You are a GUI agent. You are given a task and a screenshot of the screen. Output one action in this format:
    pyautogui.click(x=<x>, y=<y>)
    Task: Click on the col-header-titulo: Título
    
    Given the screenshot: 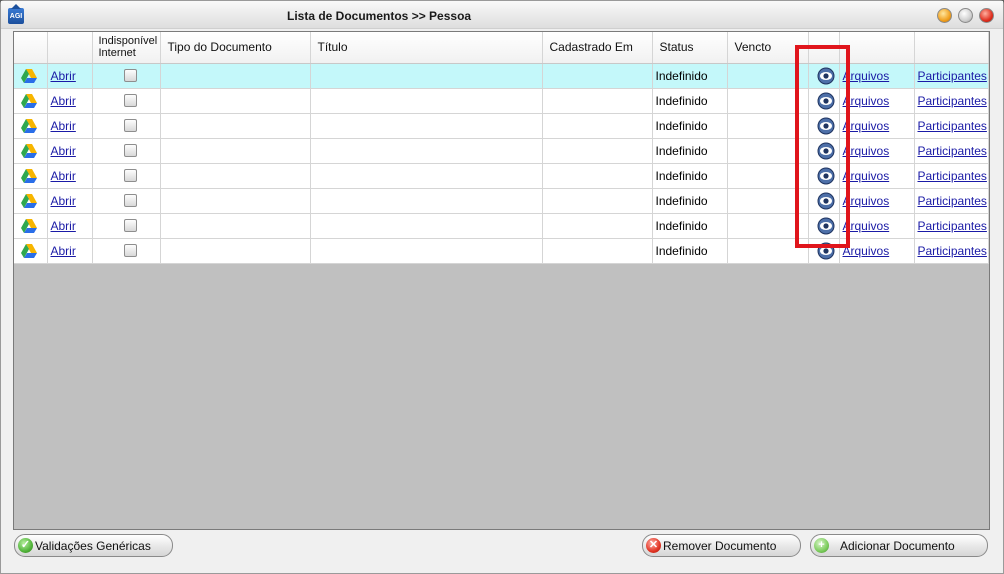 What is the action you would take?
    pyautogui.click(x=426, y=48)
    